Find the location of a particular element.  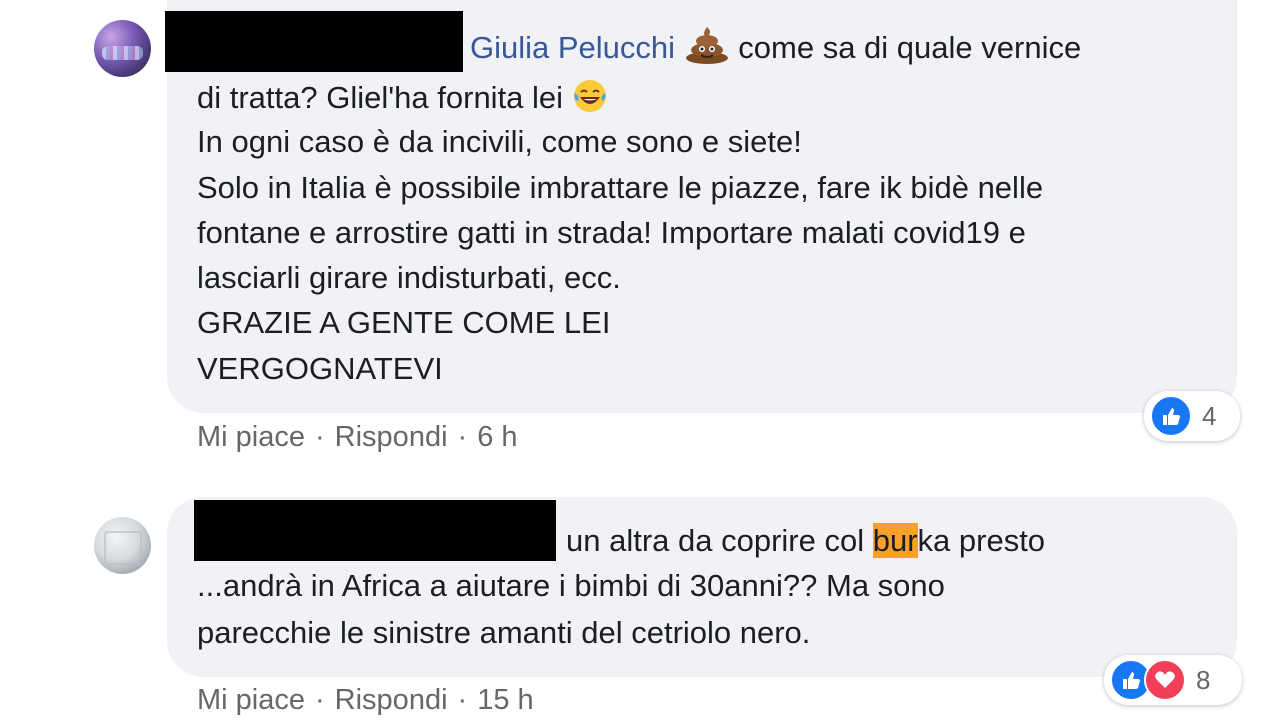

comment-line: un altra da coprire col burka presto is located at coordinates (806, 540).